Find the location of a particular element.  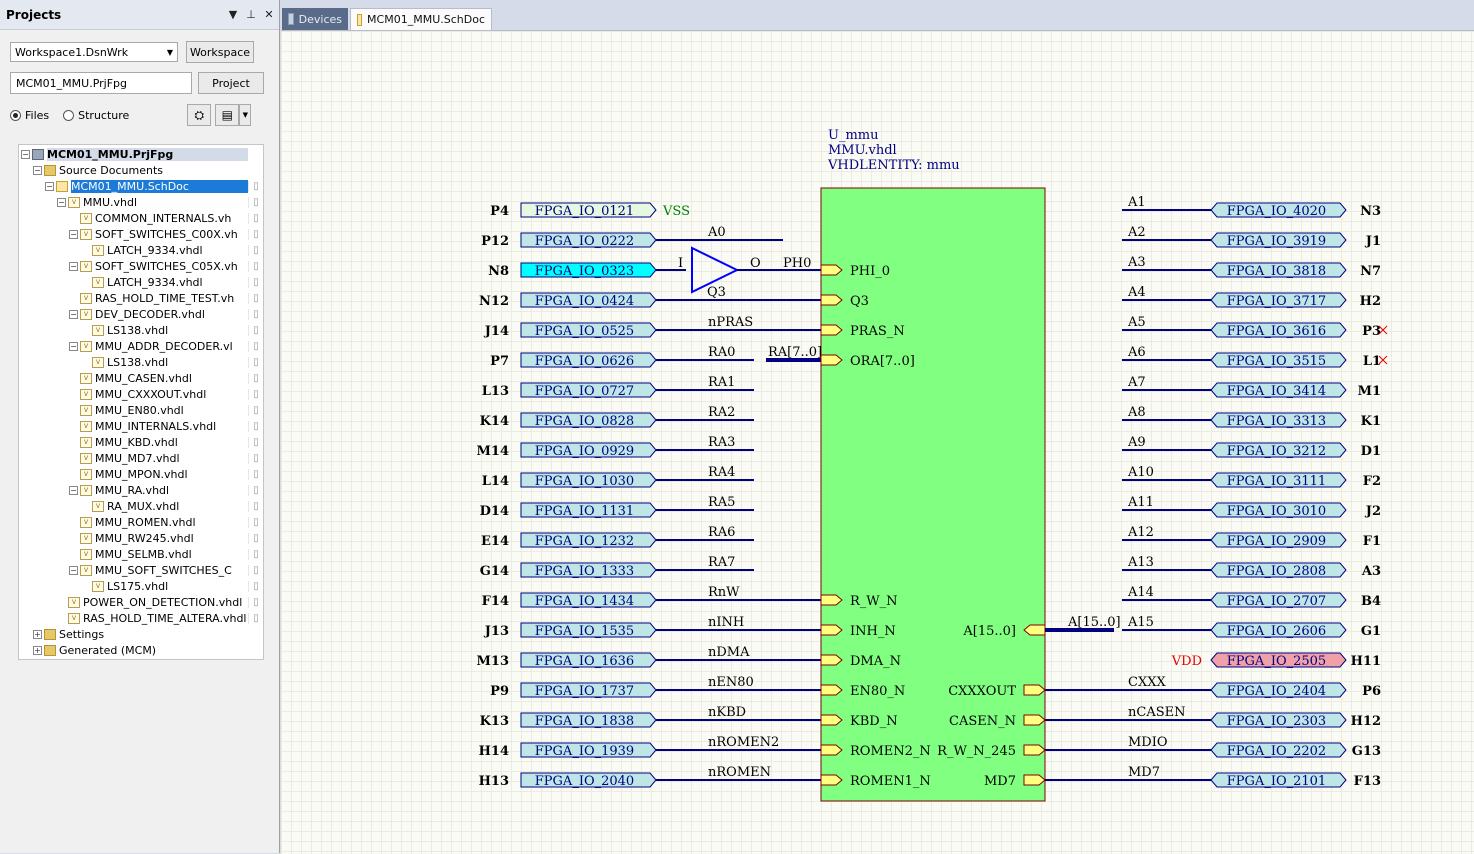

net-label: RA2 is located at coordinates (721, 412).